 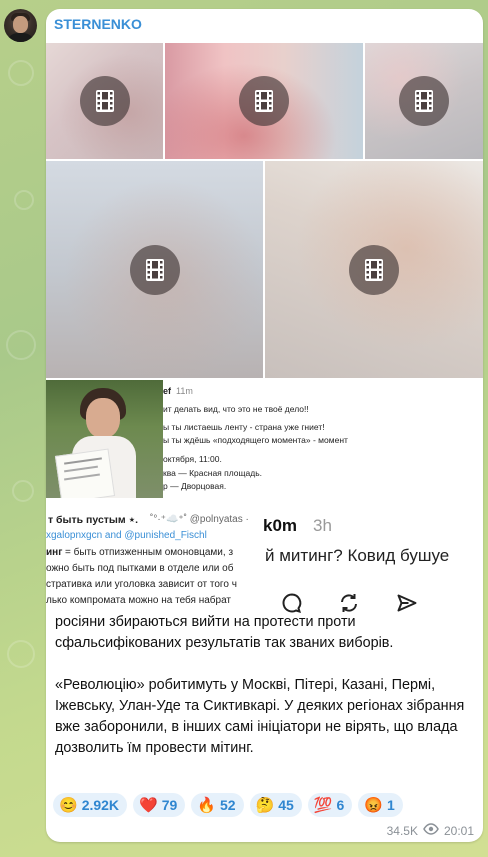 What do you see at coordinates (236, 409) in the screenshot?
I see `tweet-line: ит делать вид, что это не твоё дело!!` at bounding box center [236, 409].